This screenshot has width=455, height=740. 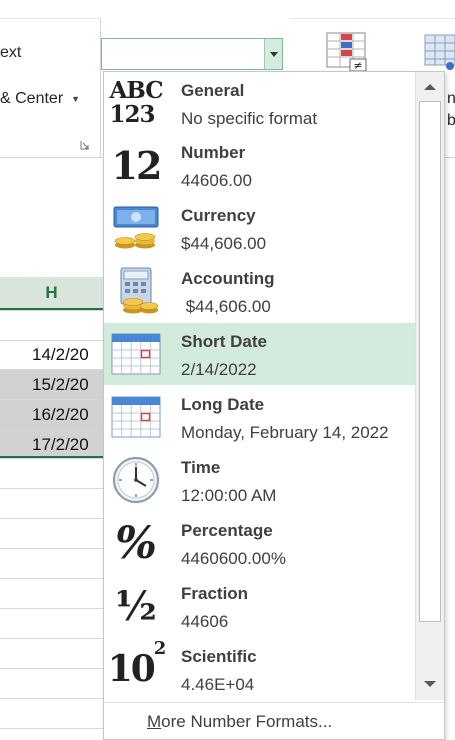 What do you see at coordinates (136, 102) in the screenshot?
I see `general-icon: ABC 123` at bounding box center [136, 102].